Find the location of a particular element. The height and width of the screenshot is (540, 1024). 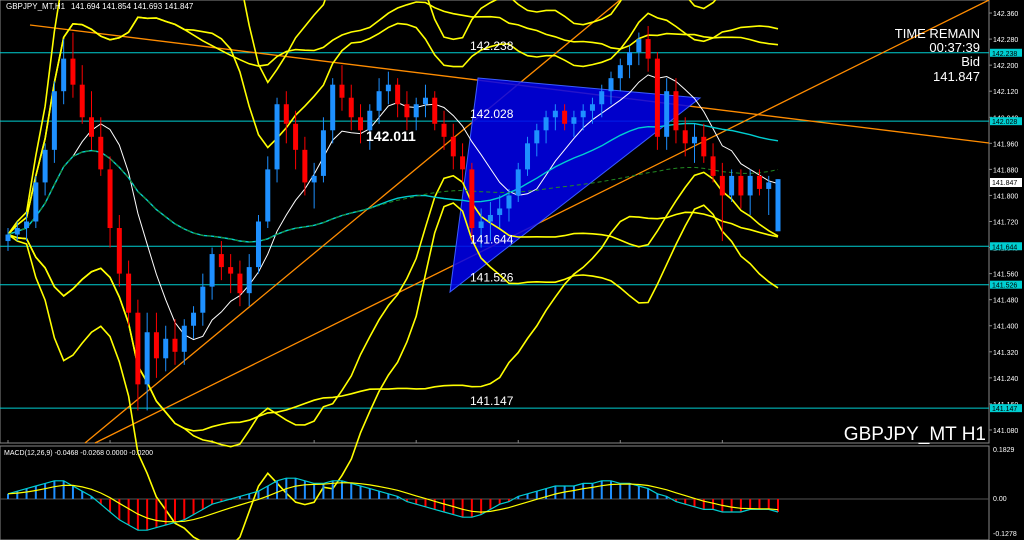

y-tick-label: 142.280 is located at coordinates (1005, 40).